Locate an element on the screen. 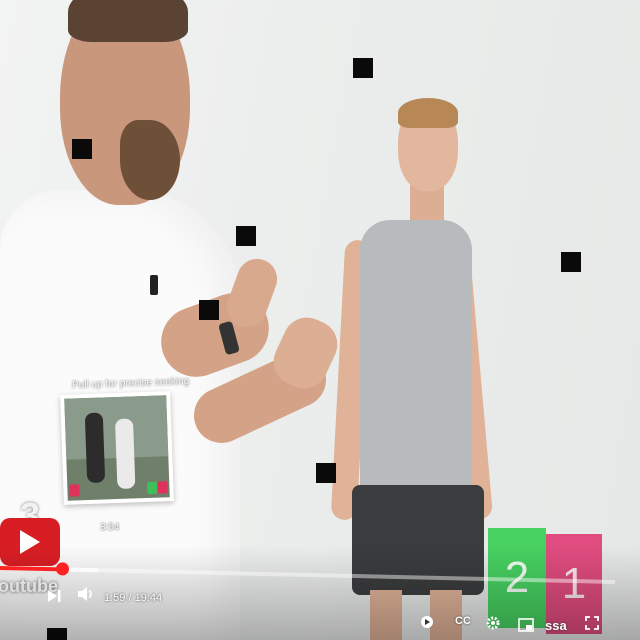  time-display: 1:59 / 19:44 is located at coordinates (133, 598).